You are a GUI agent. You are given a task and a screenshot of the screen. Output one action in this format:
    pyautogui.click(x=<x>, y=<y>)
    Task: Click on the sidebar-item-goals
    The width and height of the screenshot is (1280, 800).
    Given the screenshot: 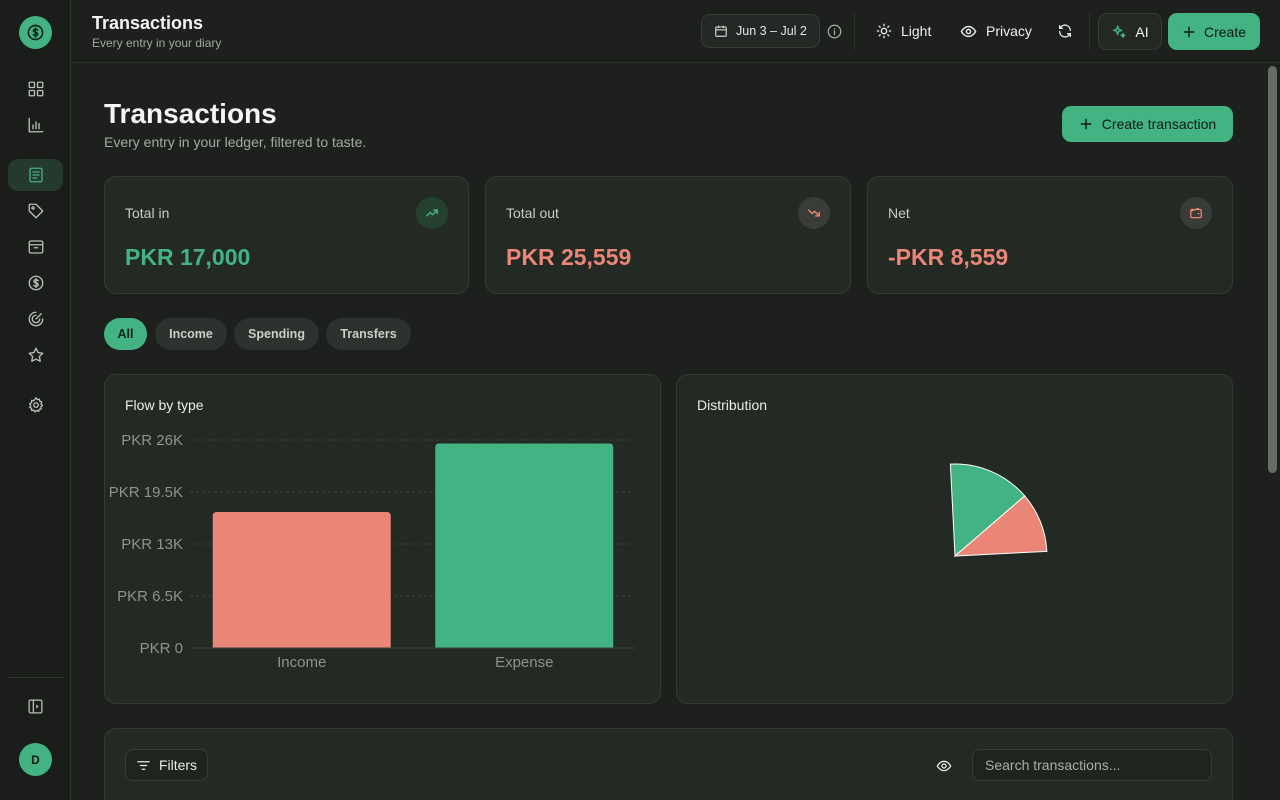 What is the action you would take?
    pyautogui.click(x=35, y=319)
    